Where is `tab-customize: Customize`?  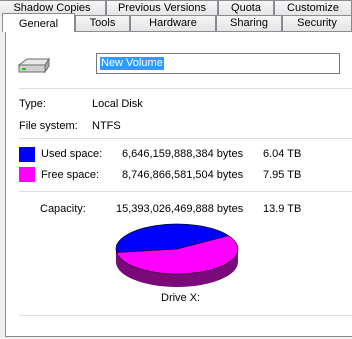
tab-customize: Customize is located at coordinates (313, 8).